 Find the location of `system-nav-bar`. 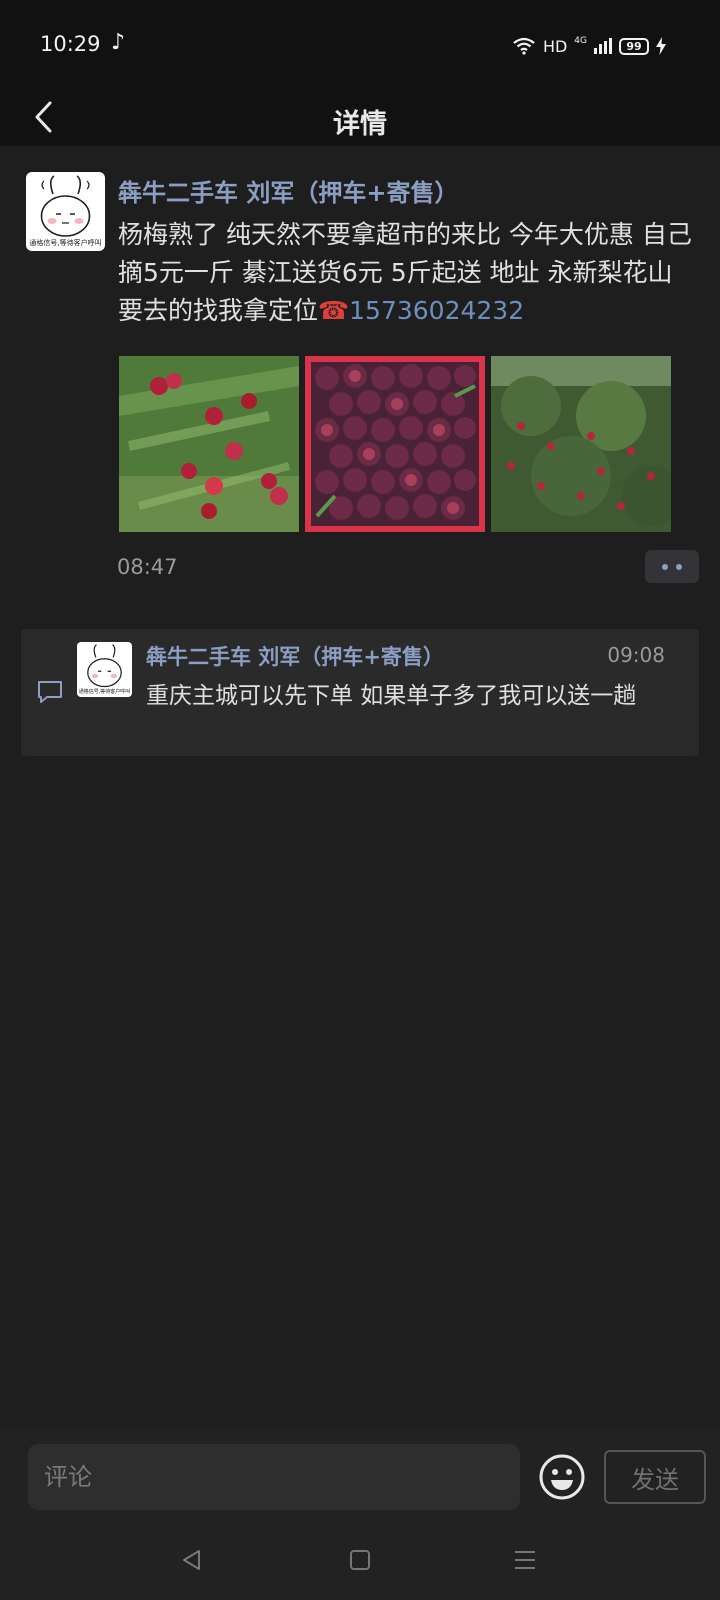

system-nav-bar is located at coordinates (360, 1559).